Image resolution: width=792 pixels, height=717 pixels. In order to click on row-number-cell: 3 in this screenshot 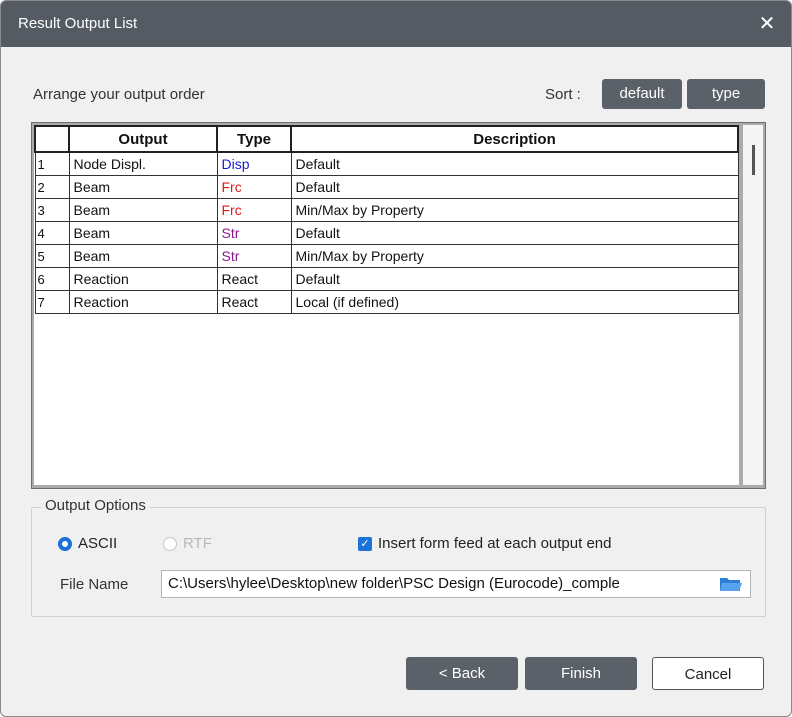, I will do `click(52, 210)`.